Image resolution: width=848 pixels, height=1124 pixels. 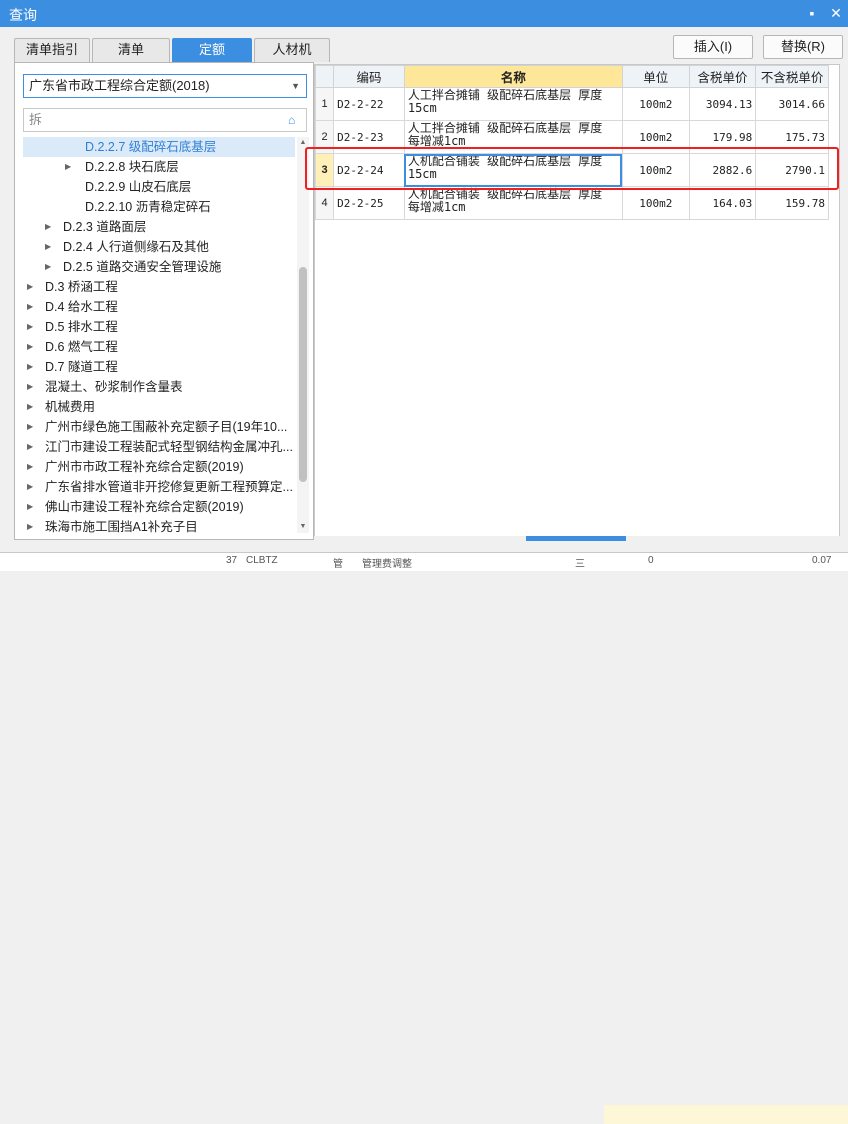 What do you see at coordinates (159, 407) in the screenshot?
I see `tree-item: ▶ 机械费用` at bounding box center [159, 407].